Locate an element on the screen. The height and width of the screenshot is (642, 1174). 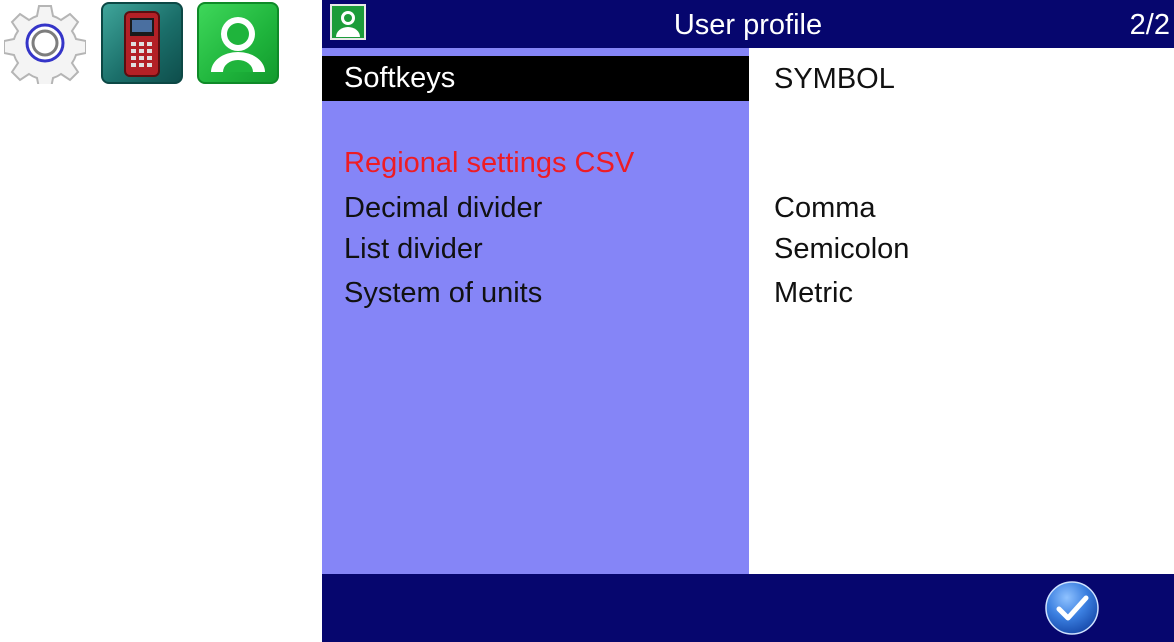
page-indicator: 2/2 is located at coordinates (1149, 25).